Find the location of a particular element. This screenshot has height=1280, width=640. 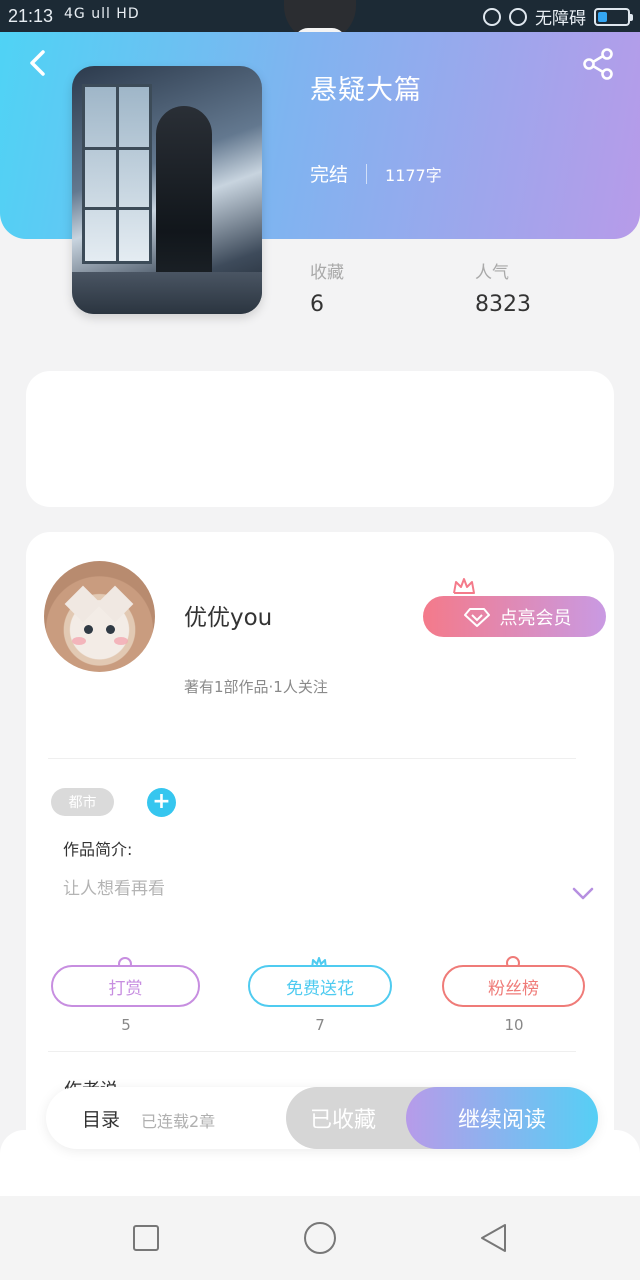

book-status: 完结 is located at coordinates (329, 175).